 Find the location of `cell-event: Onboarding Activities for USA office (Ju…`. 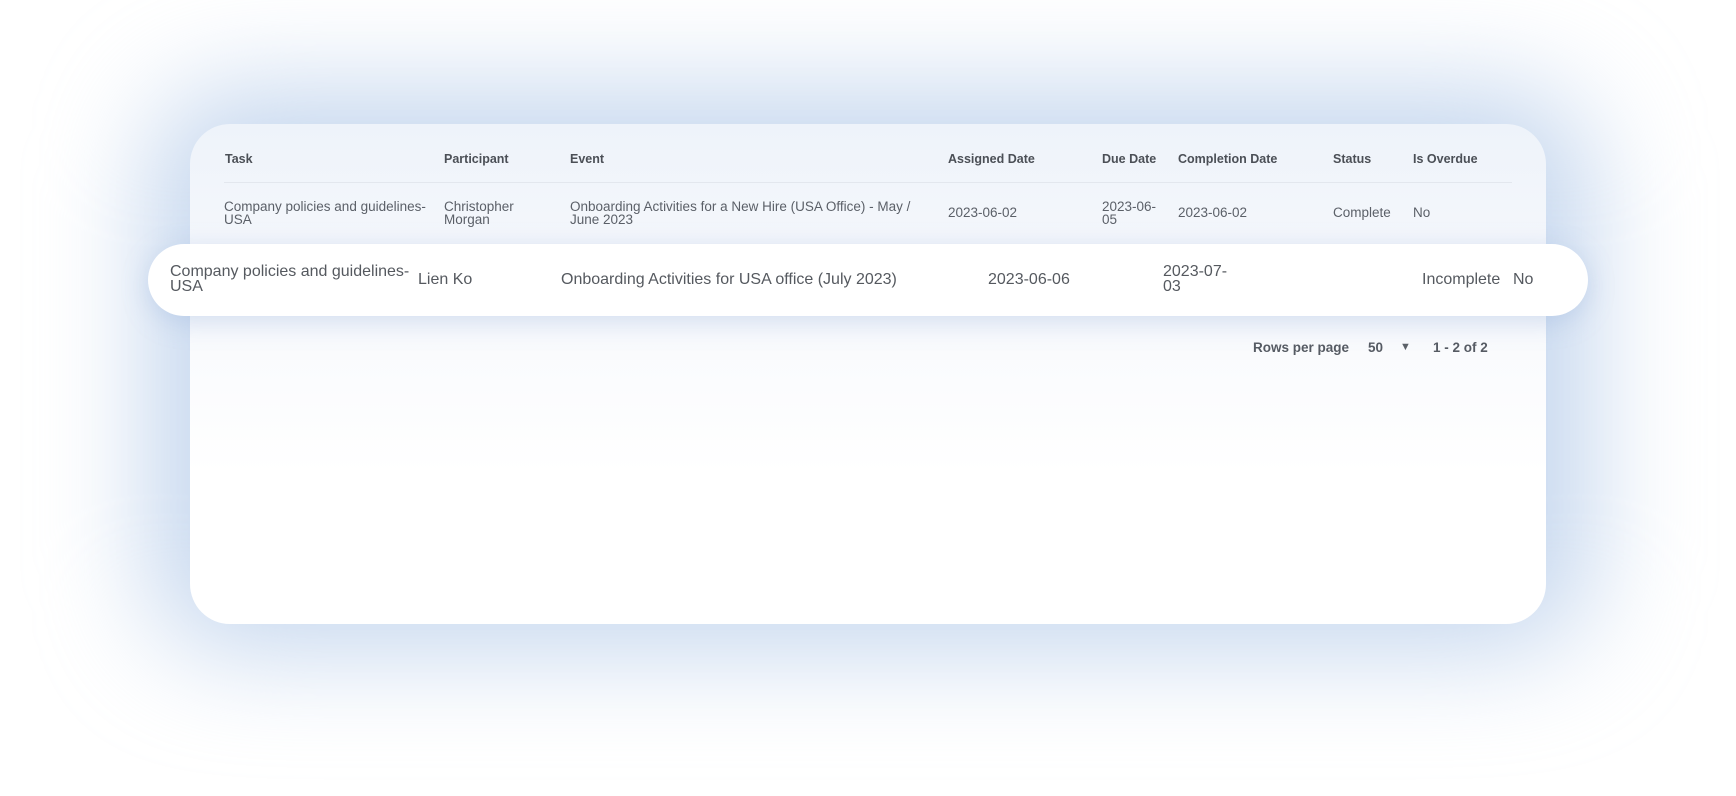

cell-event: Onboarding Activities for USA office (Ju… is located at coordinates (729, 279).